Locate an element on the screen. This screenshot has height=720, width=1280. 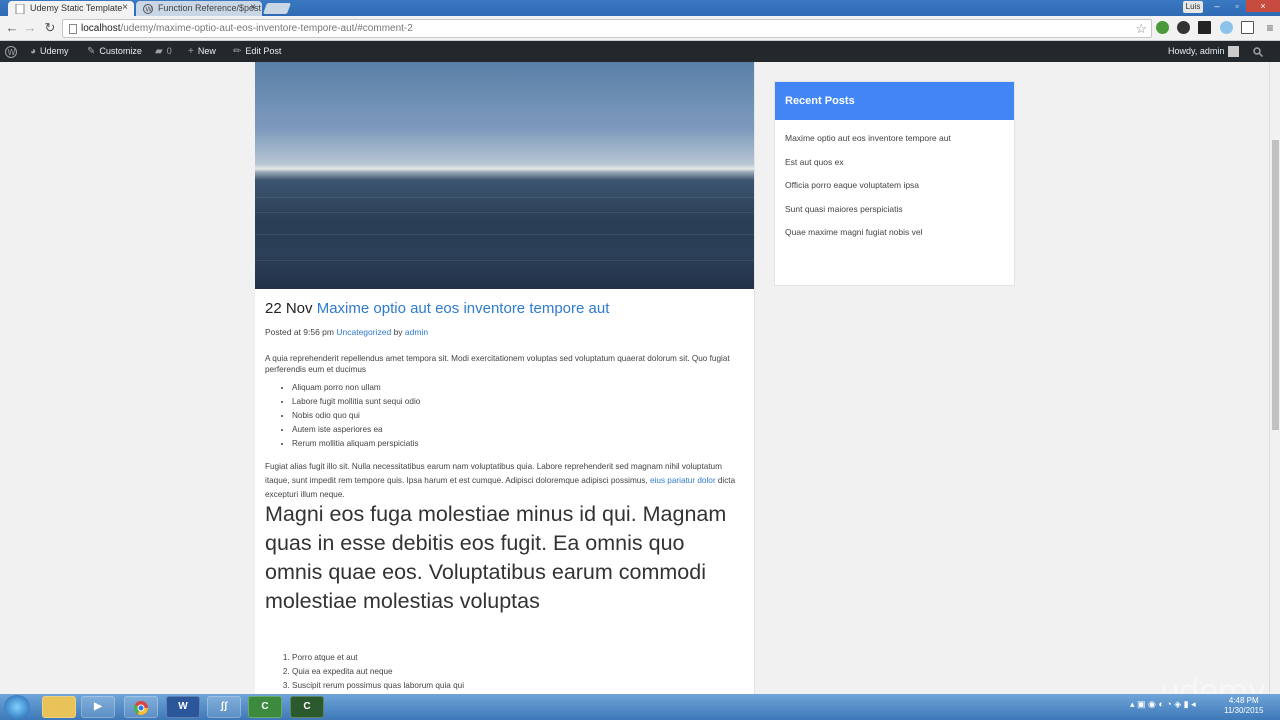
menu-icon: ≡ is located at coordinates (1270, 28).